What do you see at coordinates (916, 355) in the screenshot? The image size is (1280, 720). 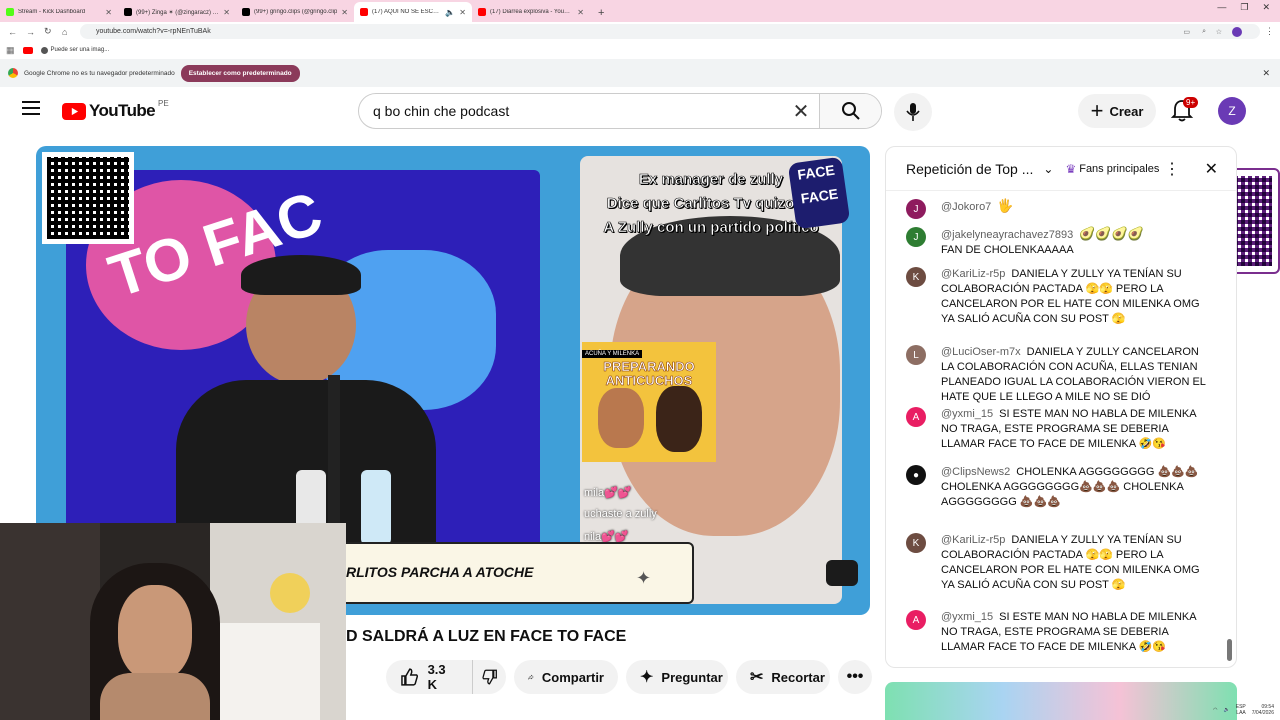 I see `chat-avatar: L` at bounding box center [916, 355].